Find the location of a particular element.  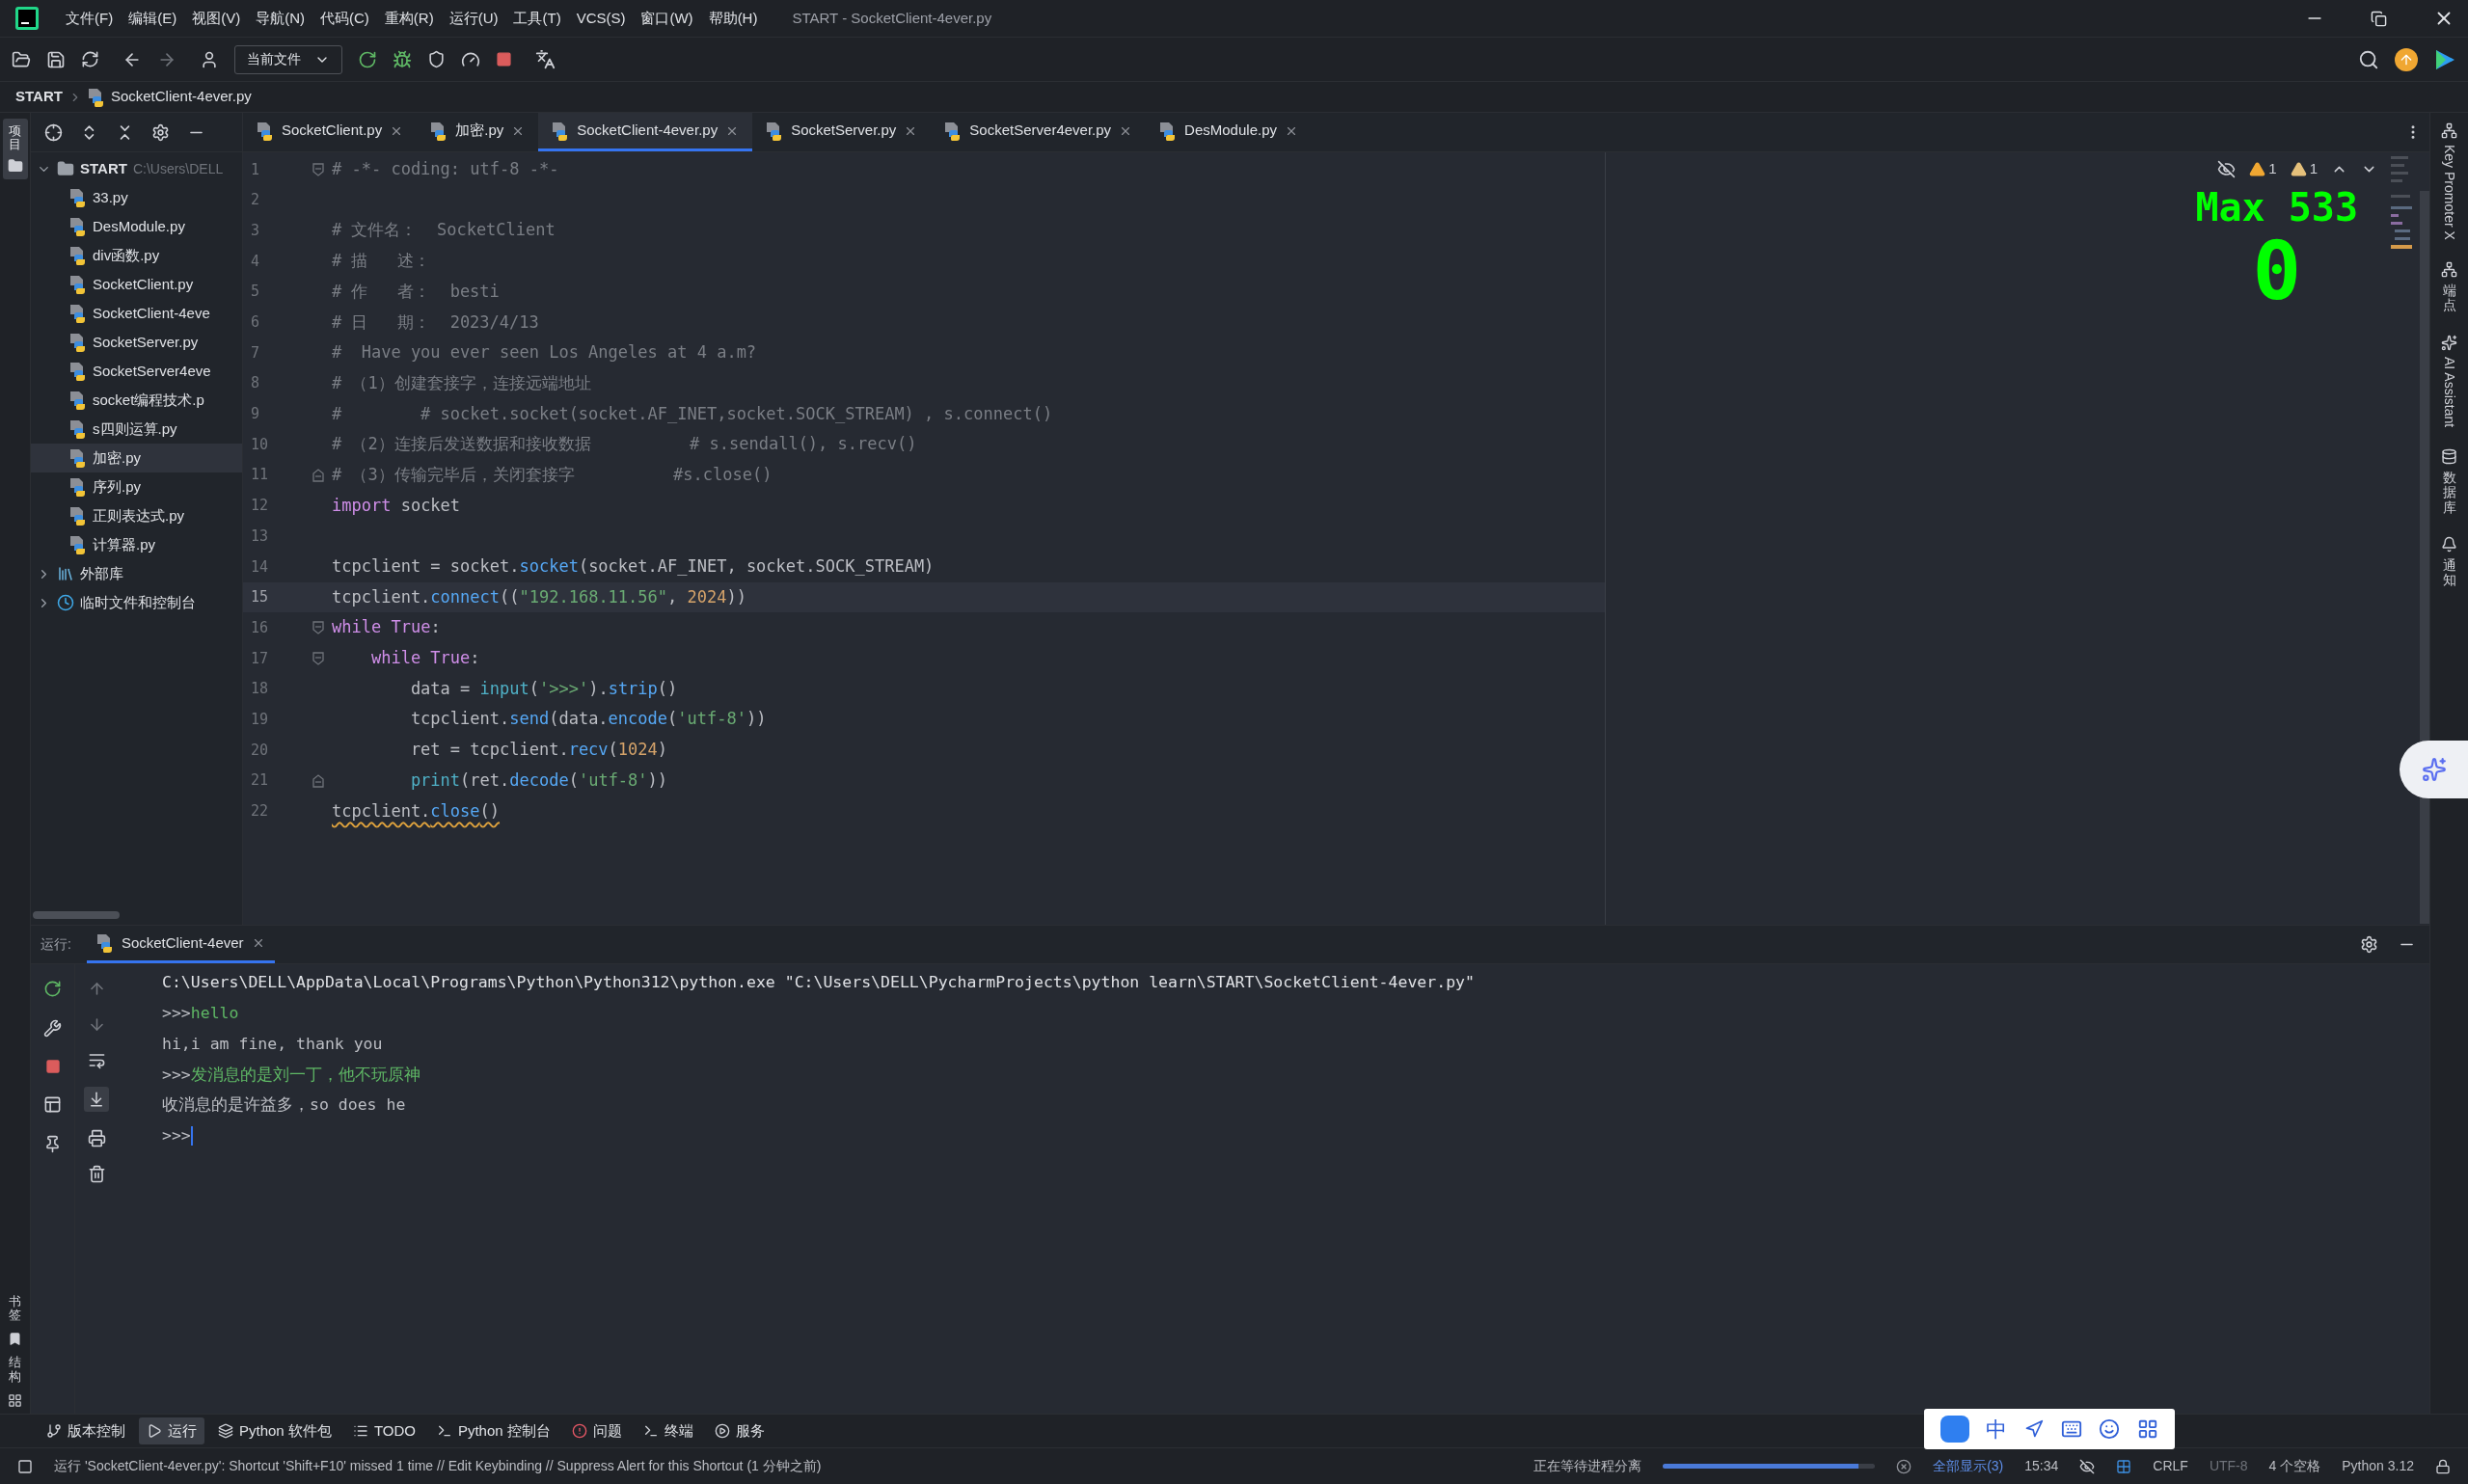

status-message: 运行 'SocketClient-4ever.py': Shortcut 'Shift+F10' missed 1 time // Edit Keybinding // Suppress Alert for this Shortcut (1 分钟之前) is located at coordinates (438, 1466).